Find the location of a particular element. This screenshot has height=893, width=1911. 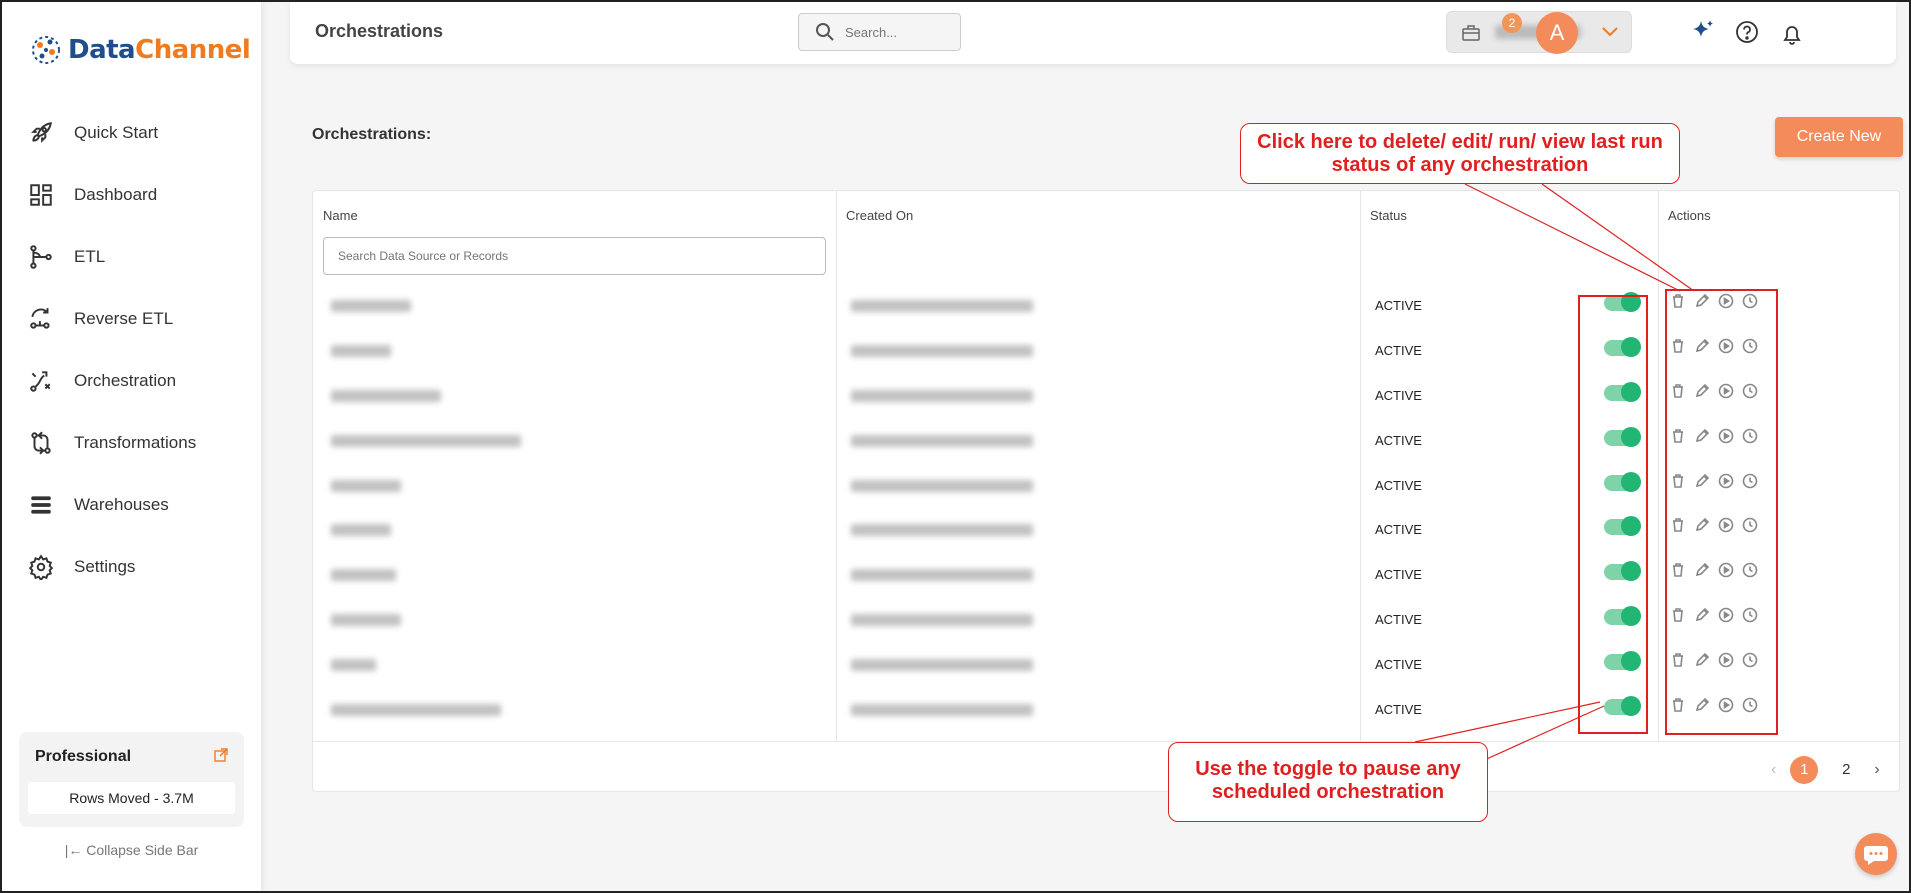

create-new-button: Create New is located at coordinates (1839, 137).